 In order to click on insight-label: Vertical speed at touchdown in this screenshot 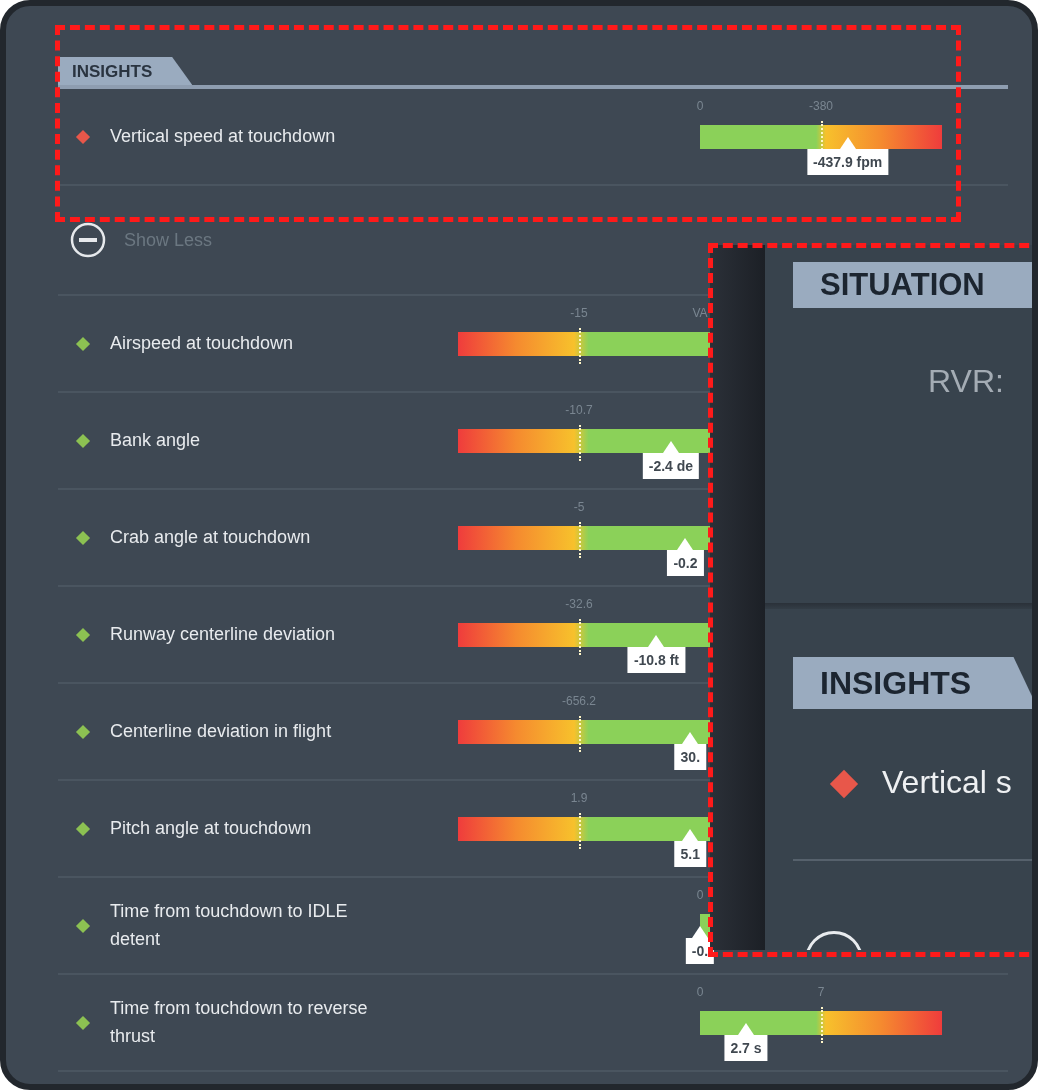, I will do `click(223, 136)`.